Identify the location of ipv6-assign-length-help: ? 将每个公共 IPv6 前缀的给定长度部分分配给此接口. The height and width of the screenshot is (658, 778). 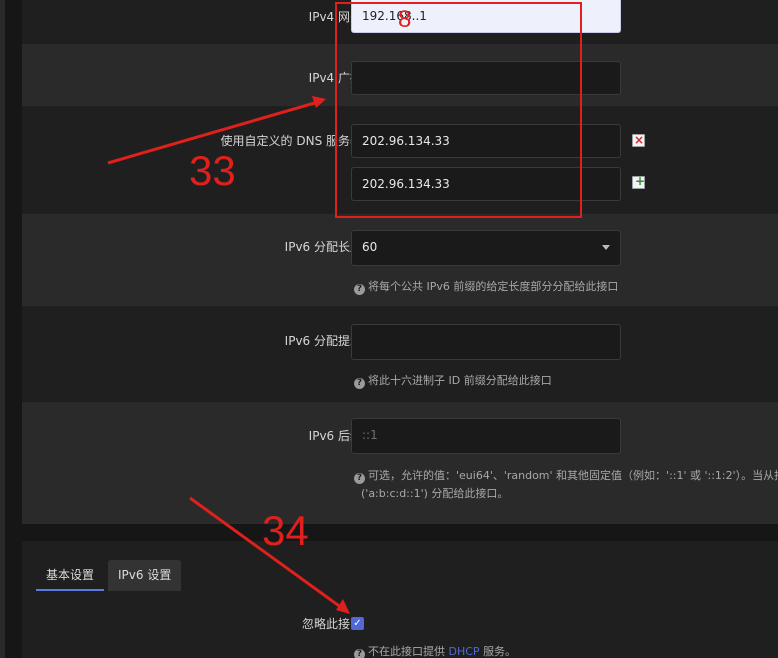
(486, 286).